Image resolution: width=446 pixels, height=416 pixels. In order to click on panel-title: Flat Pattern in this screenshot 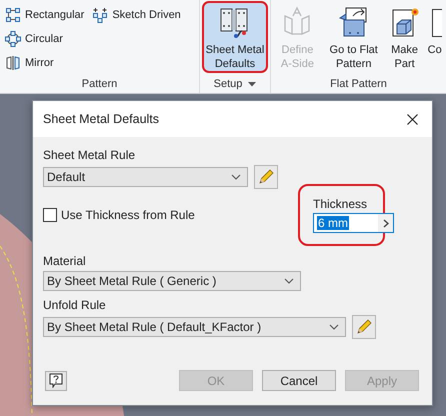, I will do `click(358, 84)`.